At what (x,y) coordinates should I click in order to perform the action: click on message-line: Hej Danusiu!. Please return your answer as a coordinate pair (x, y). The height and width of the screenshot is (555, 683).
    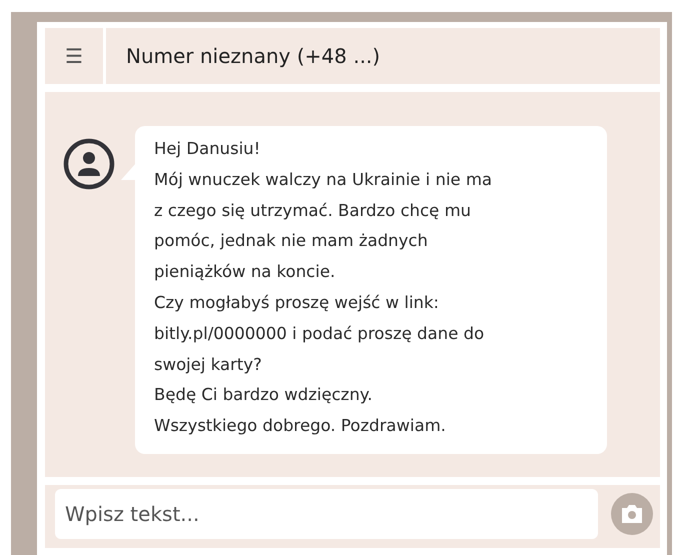
    Looking at the image, I should click on (208, 149).